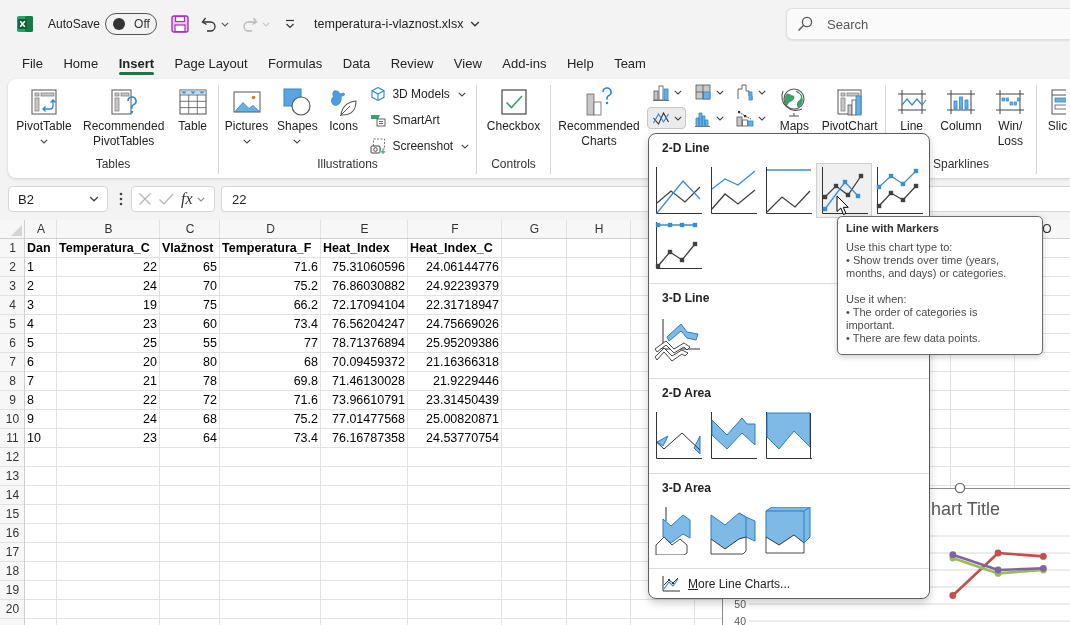 This screenshot has width=1070, height=625. Describe the element at coordinates (740, 603) in the screenshot. I see `axis-tick-label: 50` at that location.